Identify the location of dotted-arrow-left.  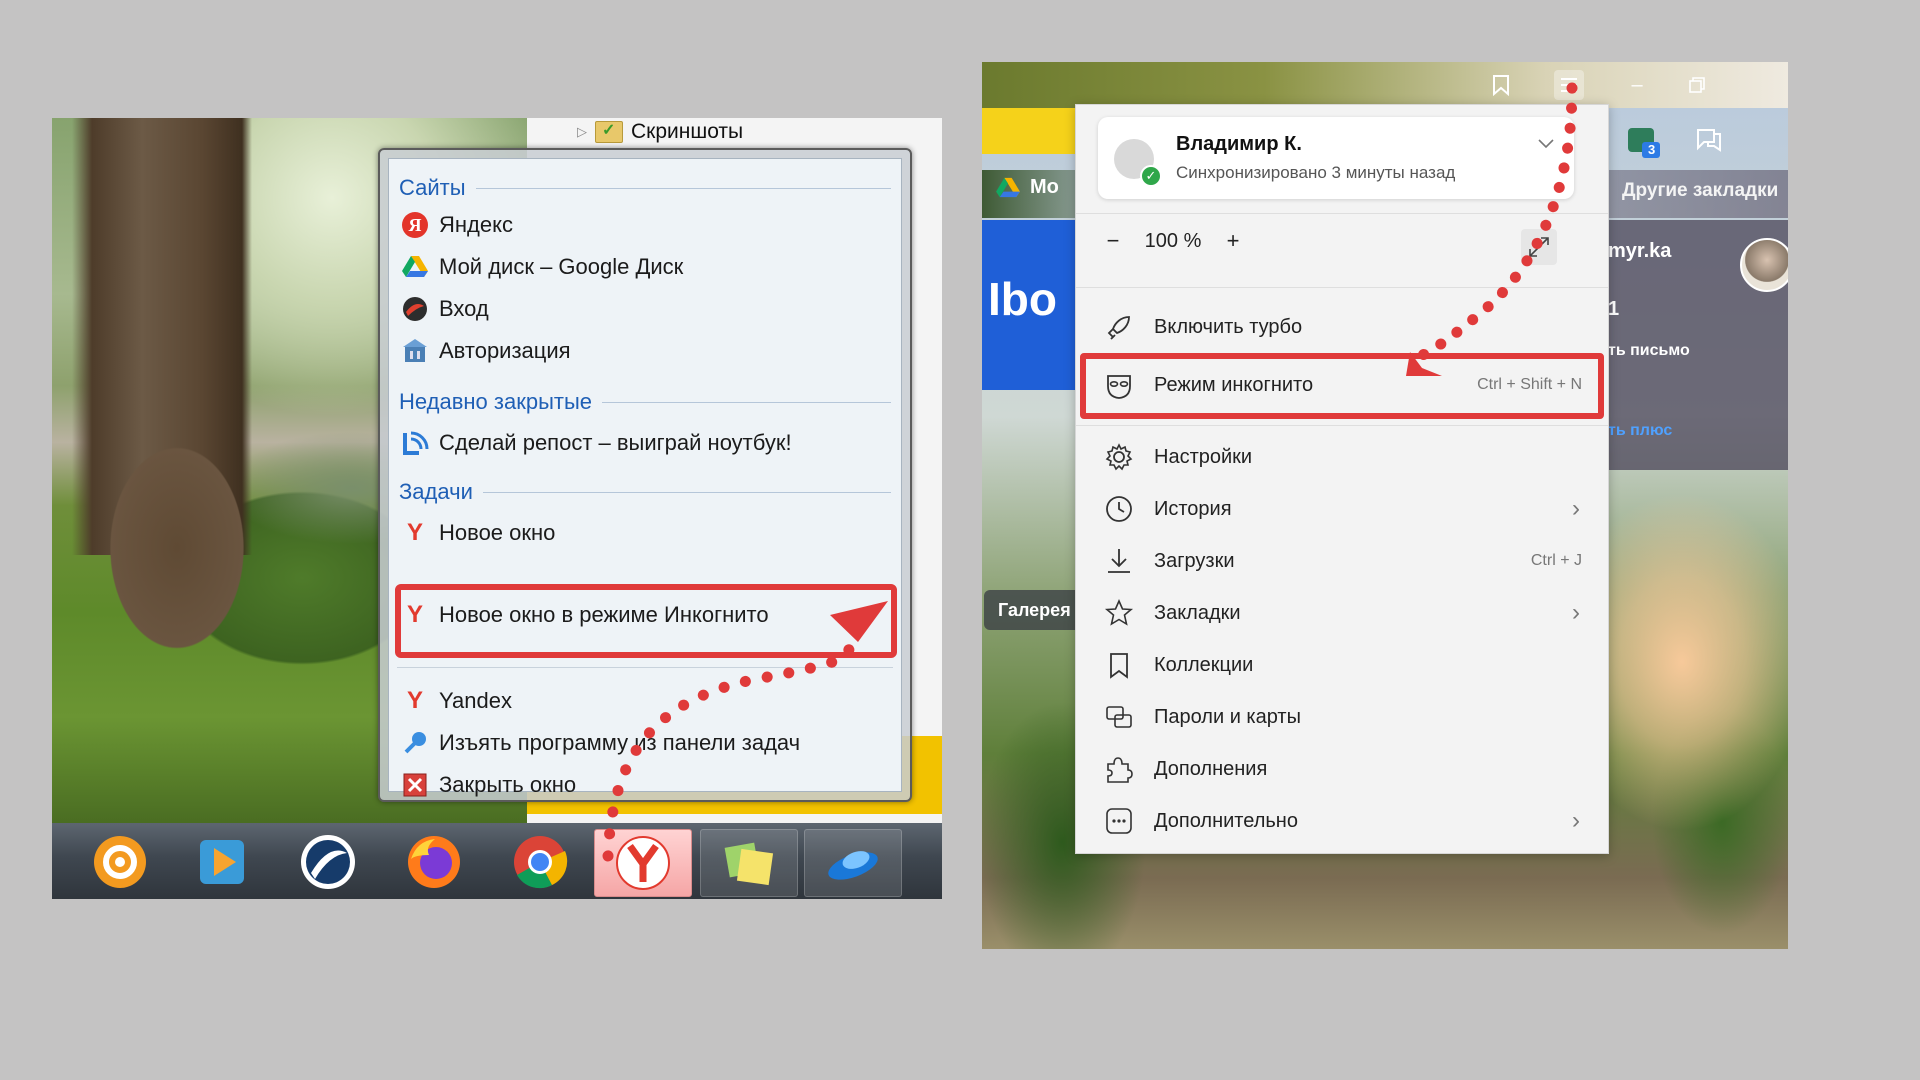
(745, 731).